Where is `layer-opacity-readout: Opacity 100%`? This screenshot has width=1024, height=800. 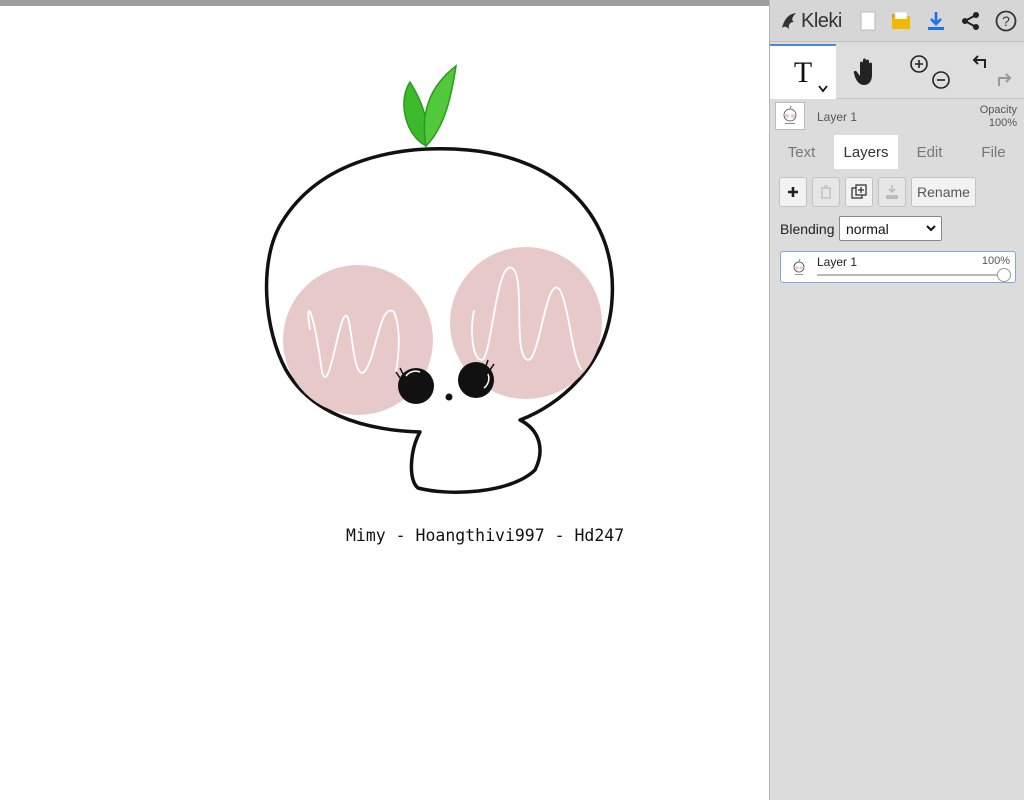 layer-opacity-readout: Opacity 100% is located at coordinates (998, 117).